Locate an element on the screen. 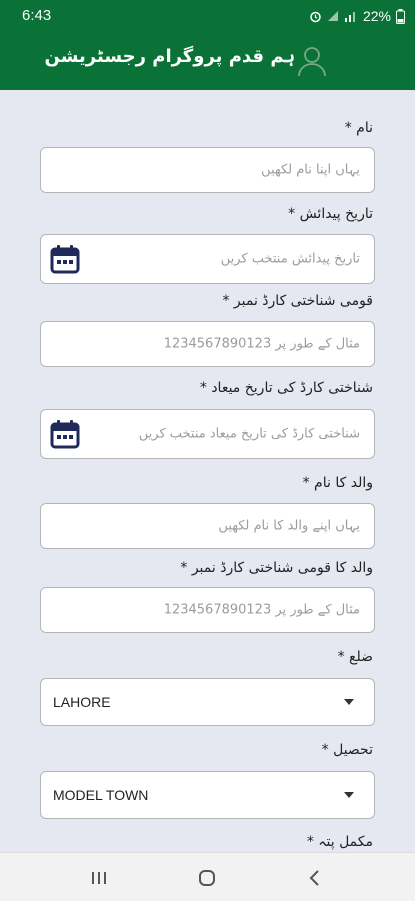 The height and width of the screenshot is (901, 415). system-nav-bar is located at coordinates (207, 876).